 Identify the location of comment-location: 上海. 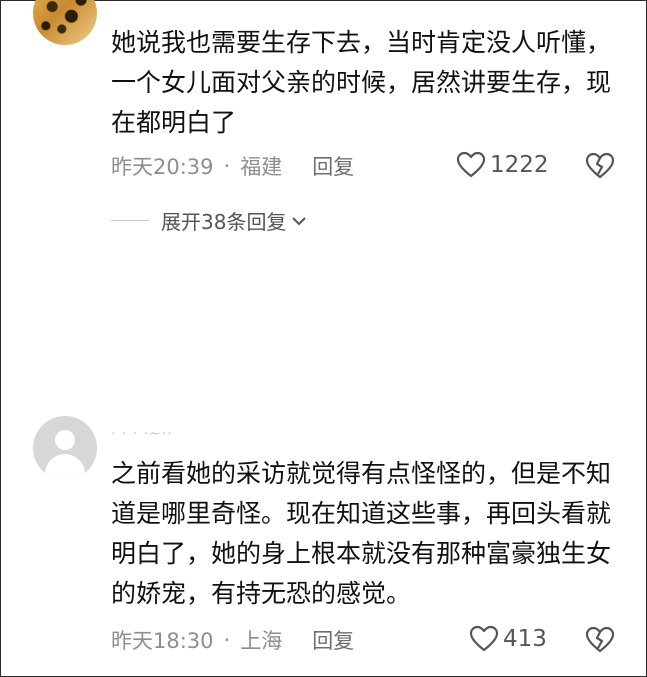
(261, 641).